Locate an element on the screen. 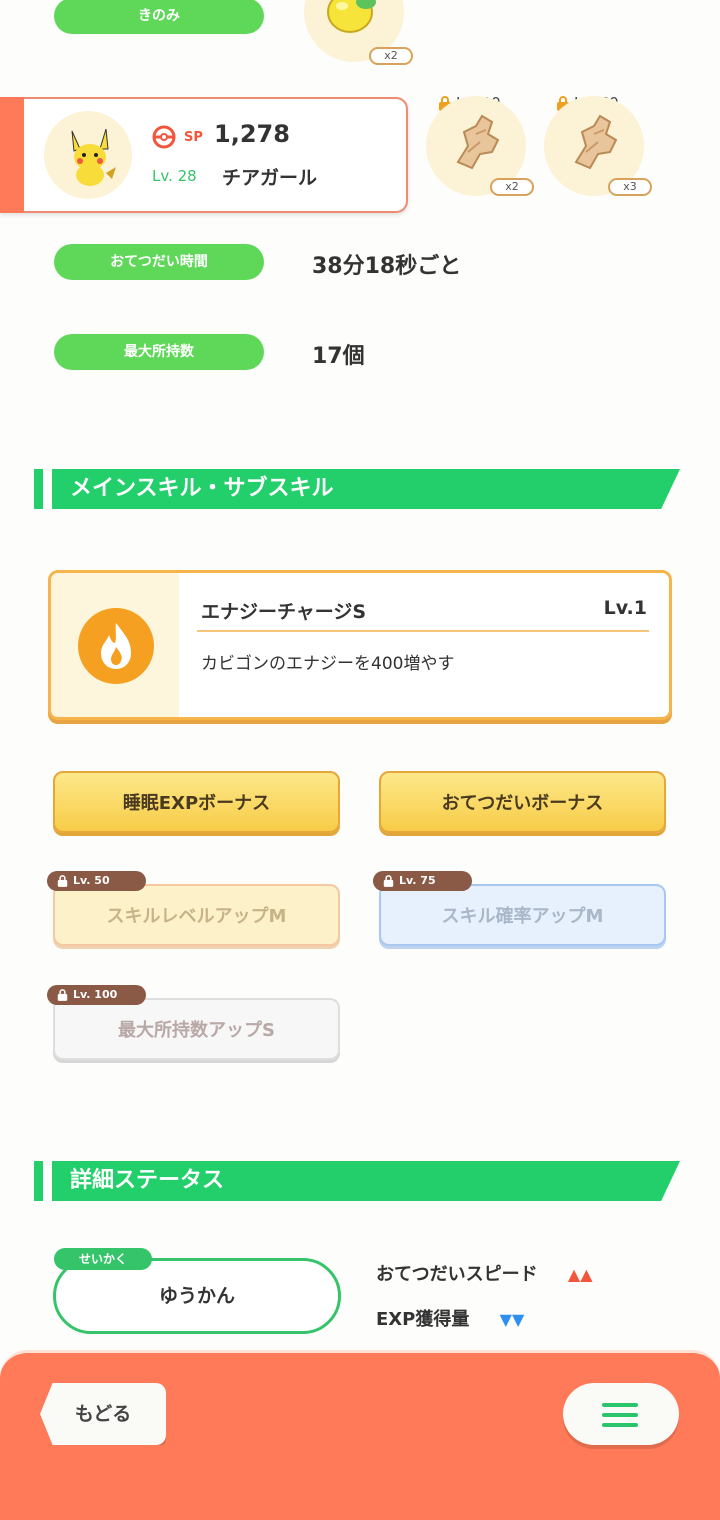  ingredient-quantity: x2 is located at coordinates (512, 187).